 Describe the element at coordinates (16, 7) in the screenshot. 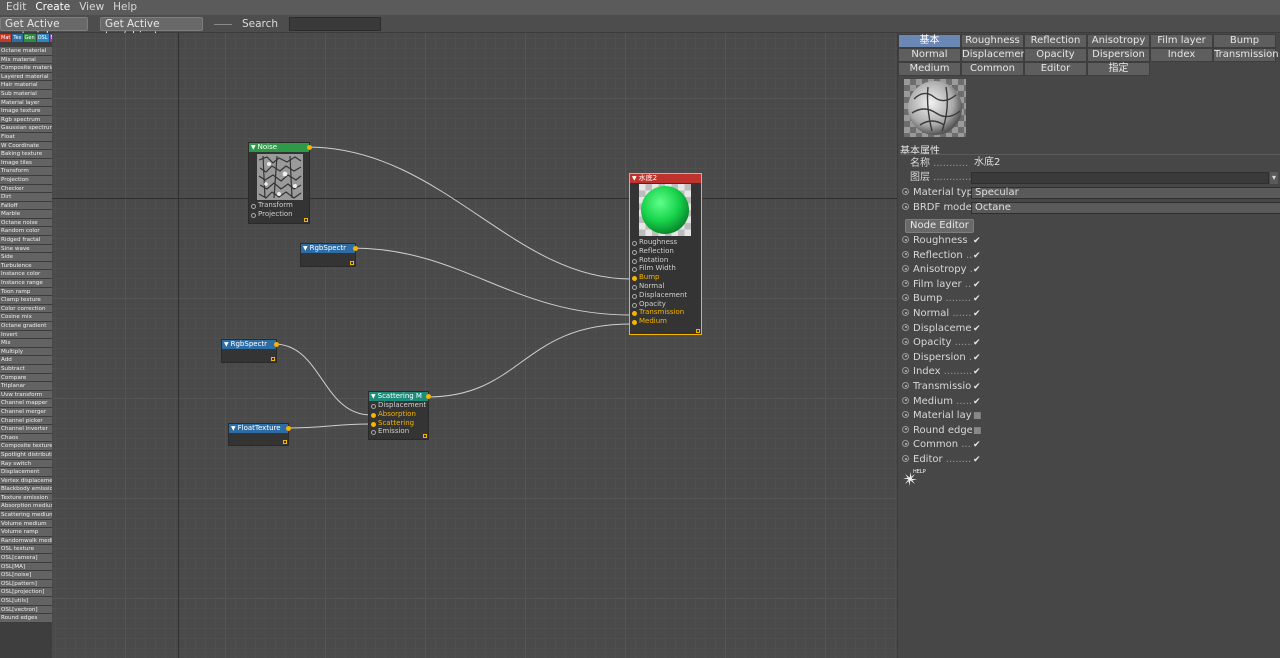

I see `menu-edit: Edit` at that location.